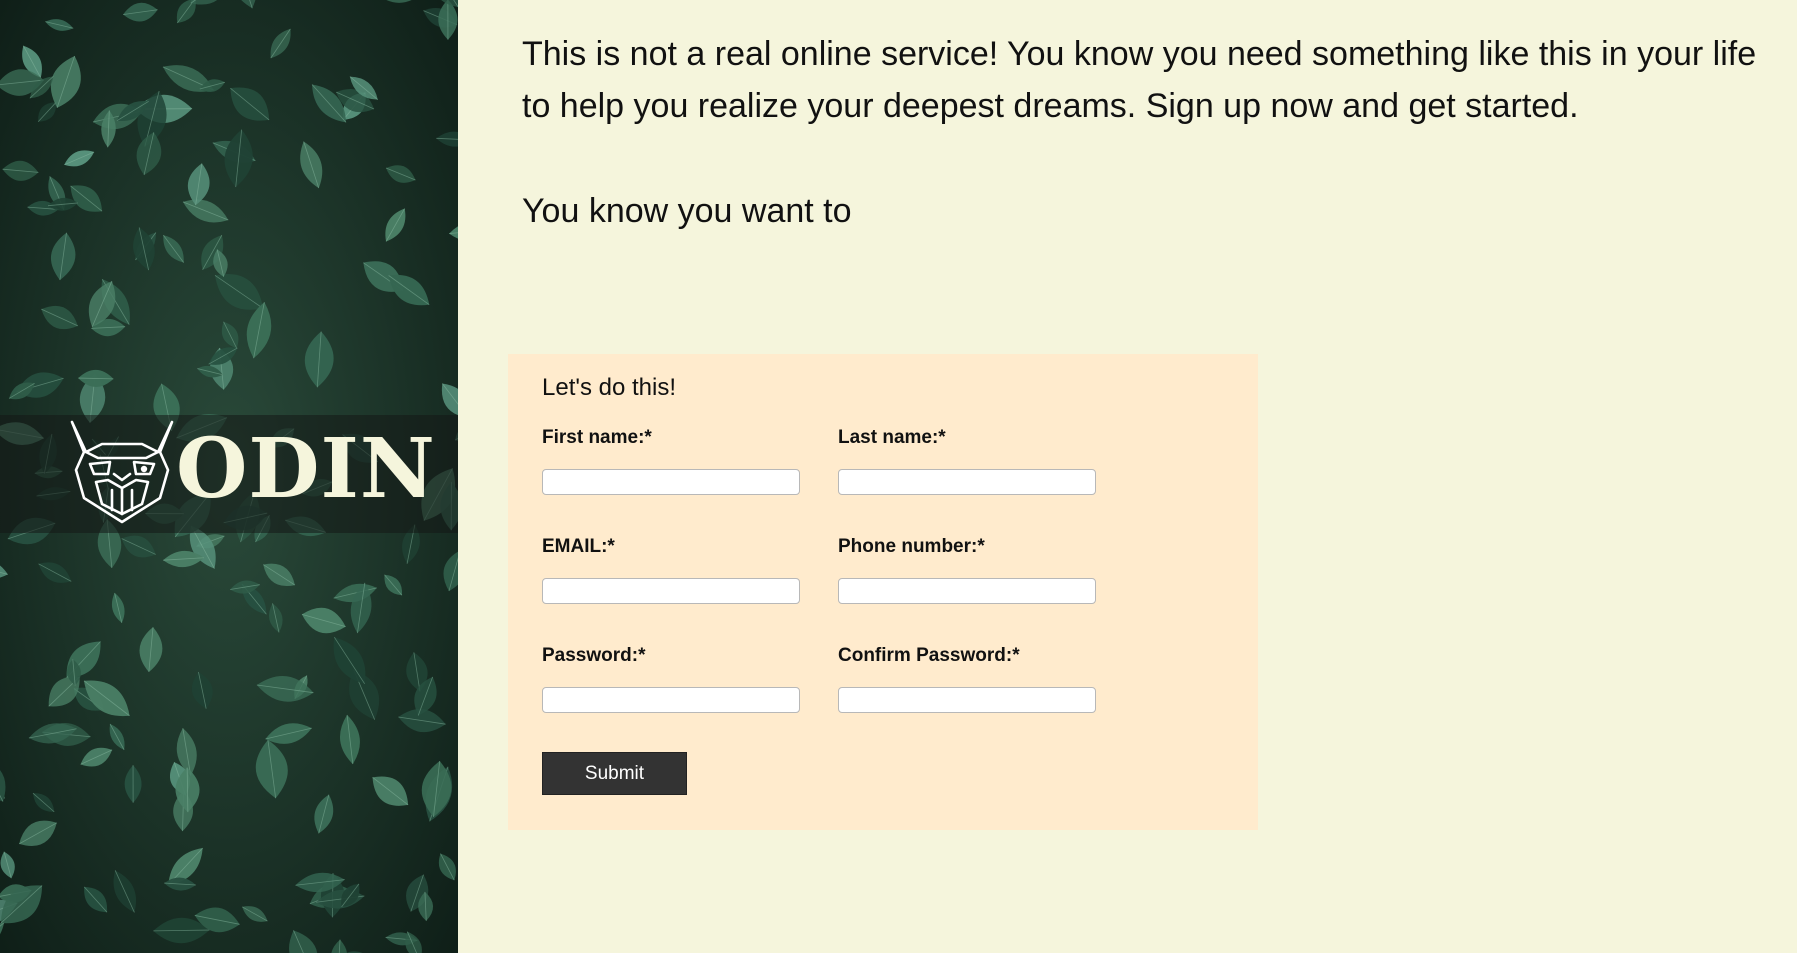 Image resolution: width=1797 pixels, height=953 pixels. Describe the element at coordinates (967, 461) in the screenshot. I see `last-name-group: Last name:*` at that location.